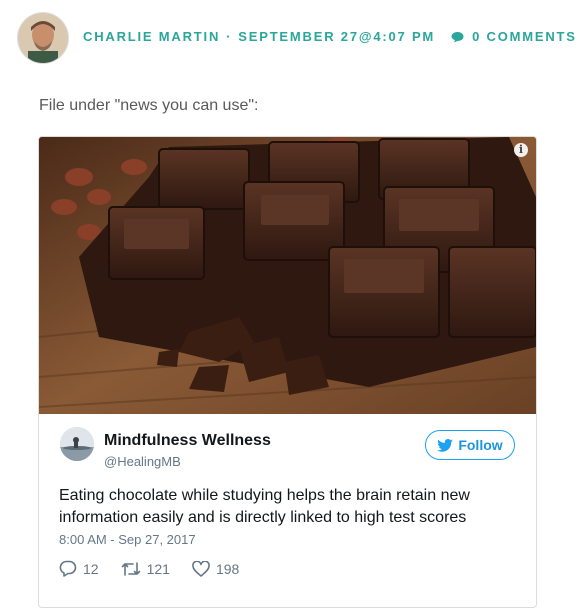 This screenshot has width=580, height=608. I want to click on tweet-actions: 12 121 198, so click(160, 568).